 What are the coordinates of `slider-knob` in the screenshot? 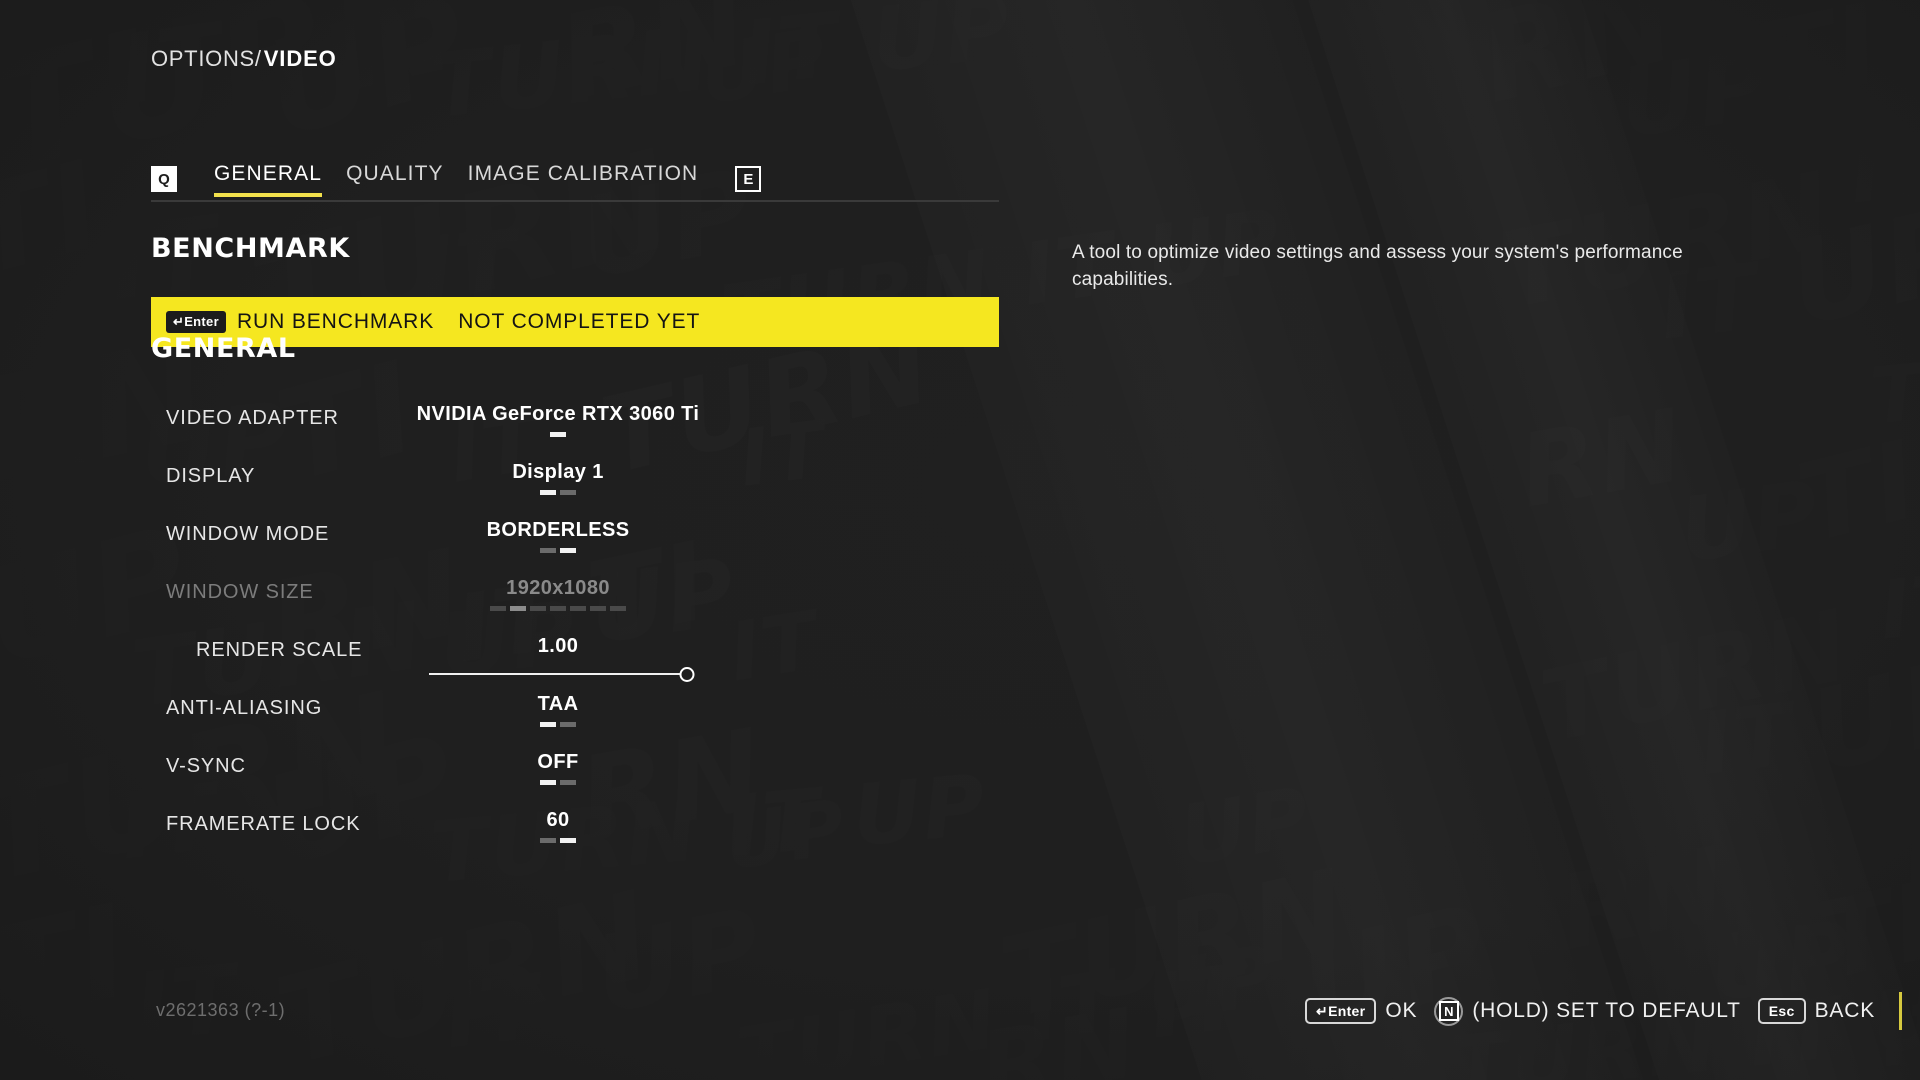 It's located at (687, 674).